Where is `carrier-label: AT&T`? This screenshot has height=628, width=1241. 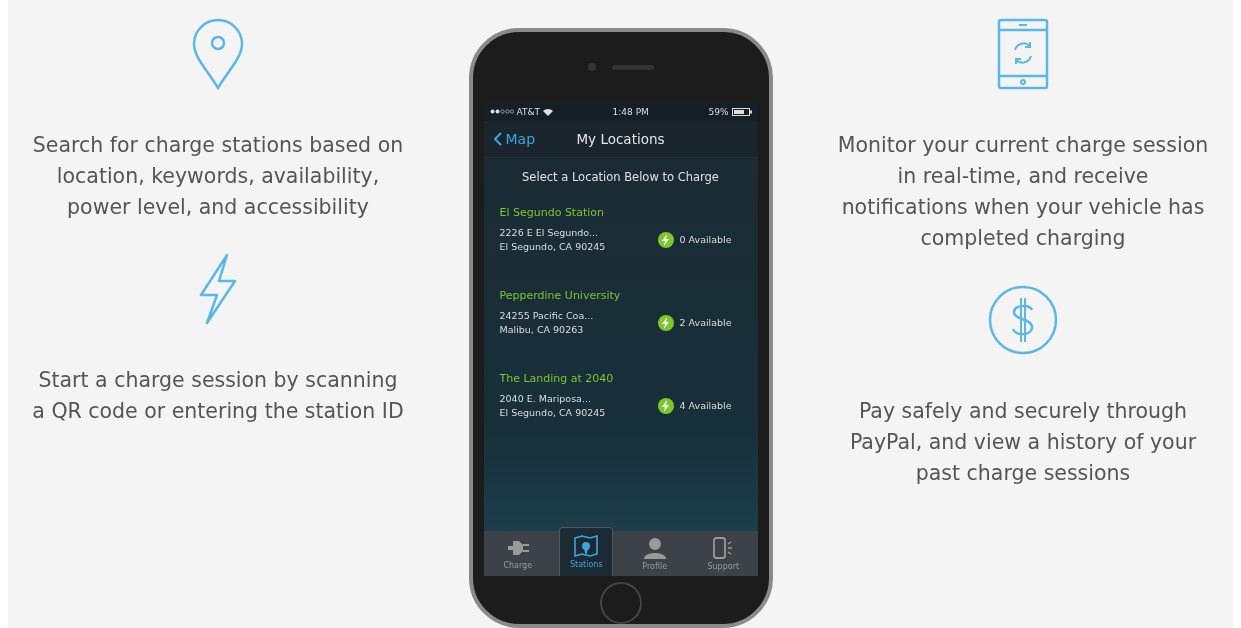 carrier-label: AT&T is located at coordinates (528, 112).